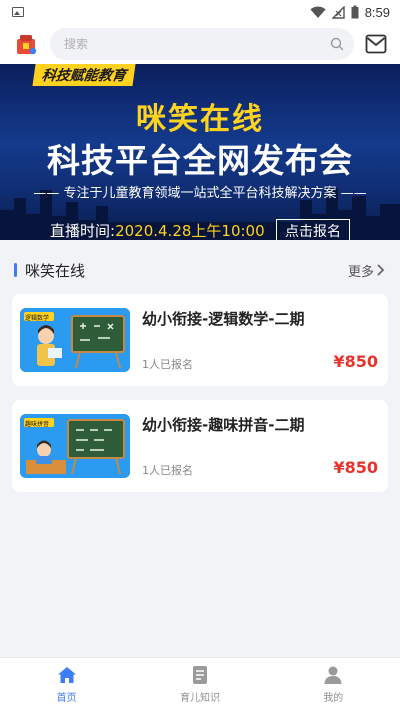 The width and height of the screenshot is (400, 711). What do you see at coordinates (350, 12) in the screenshot?
I see `status-right: 8:59` at bounding box center [350, 12].